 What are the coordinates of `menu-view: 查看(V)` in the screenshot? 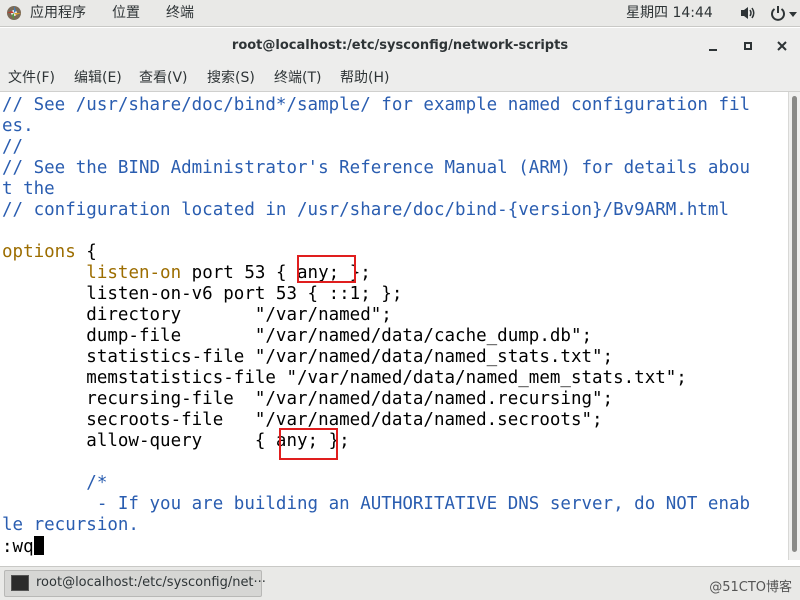 It's located at (163, 78).